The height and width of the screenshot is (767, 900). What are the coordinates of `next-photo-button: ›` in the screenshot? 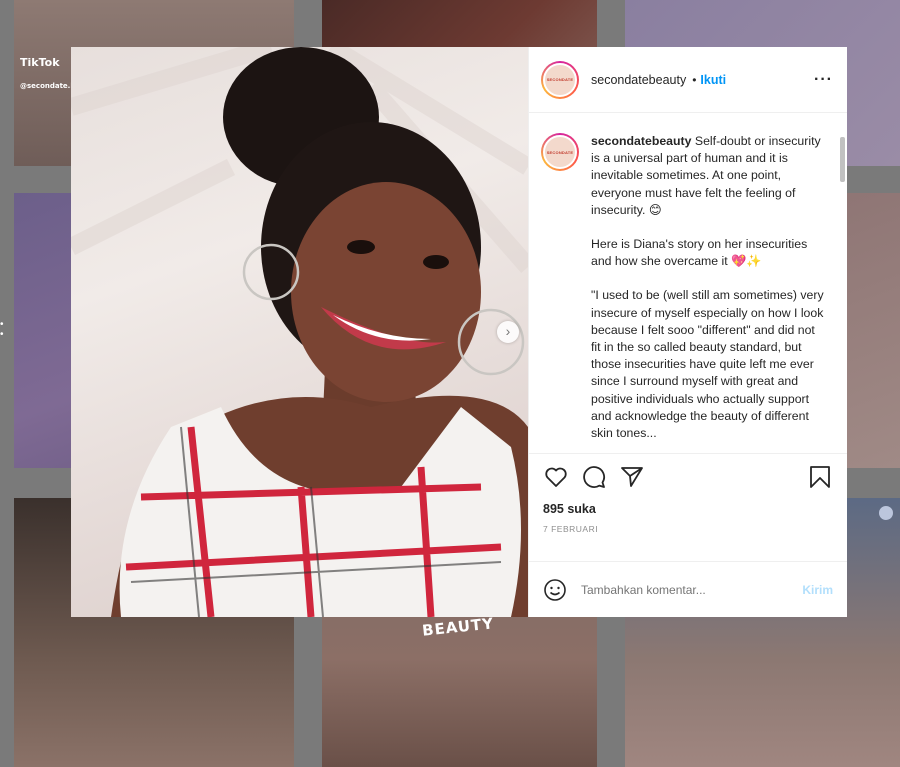 It's located at (508, 332).